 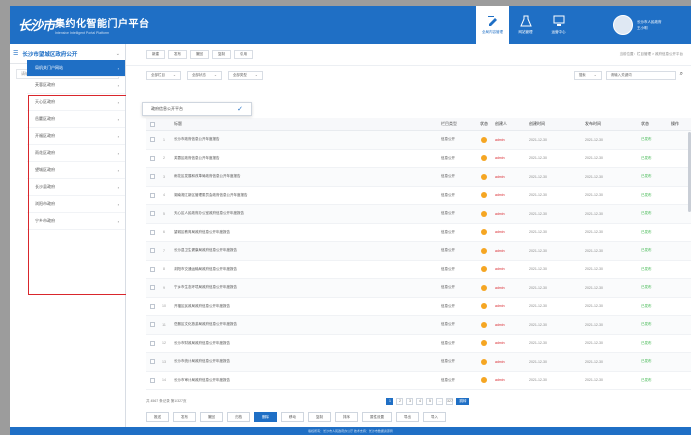 I want to click on row-title: 岳麓区文化旅游局政府信息公开年度报告, so click(x=305, y=324).